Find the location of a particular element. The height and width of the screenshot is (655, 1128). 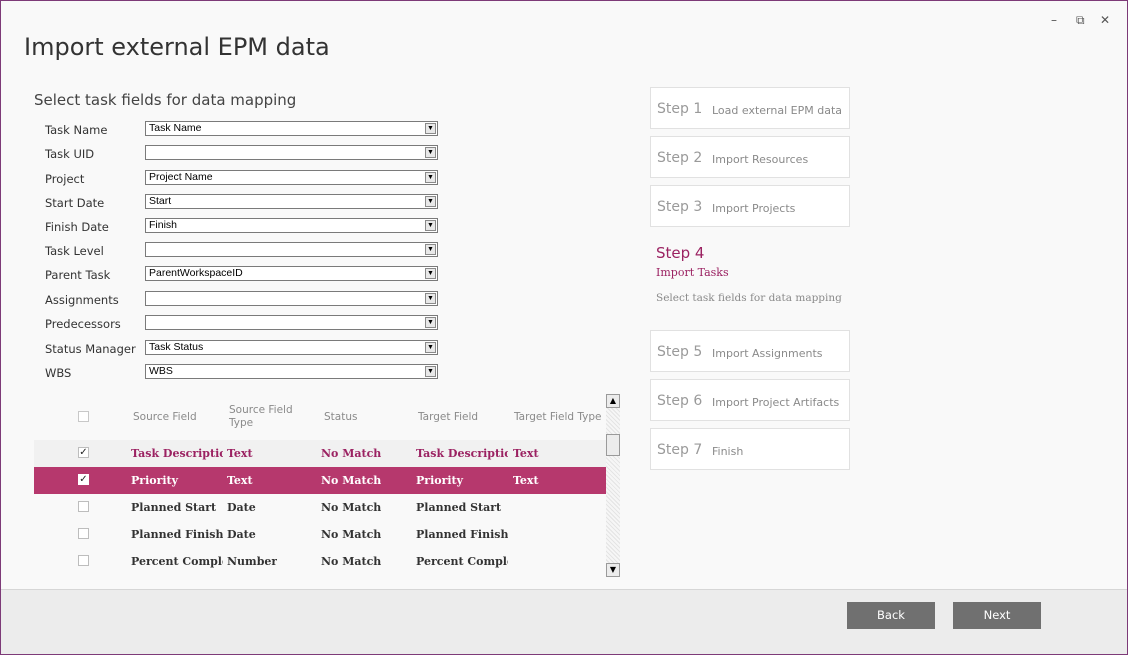

field-label: Parent Task is located at coordinates (78, 275).